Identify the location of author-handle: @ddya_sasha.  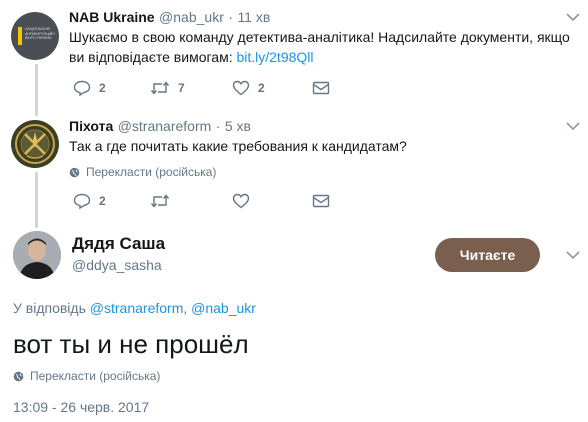
(117, 265).